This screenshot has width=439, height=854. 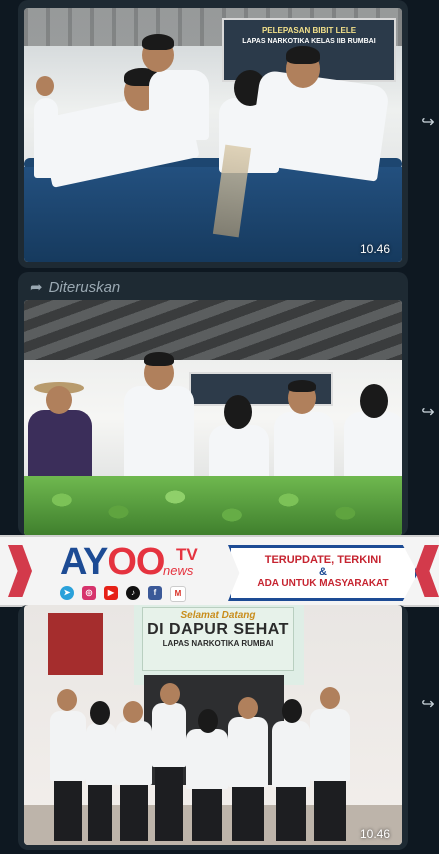 I want to click on banner-line2: LAPAS NARKOTIKA KELAS IIB RUMBAI, so click(x=309, y=41).